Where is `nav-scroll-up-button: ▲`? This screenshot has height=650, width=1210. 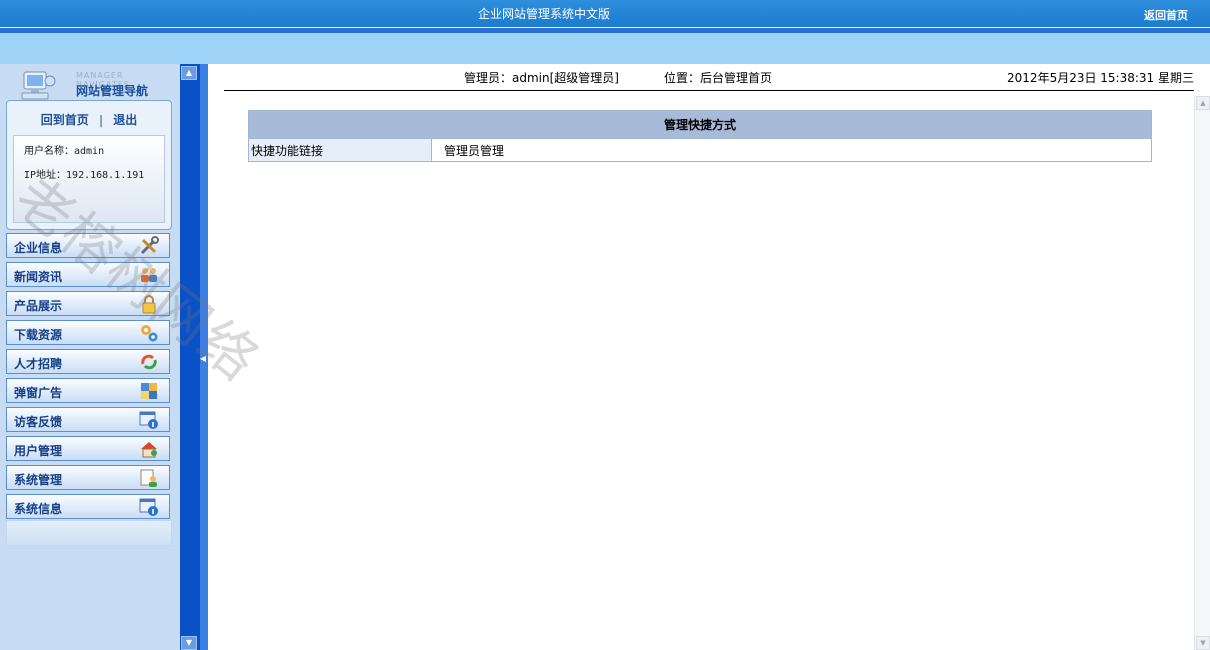
nav-scroll-up-button: ▲ is located at coordinates (189, 73).